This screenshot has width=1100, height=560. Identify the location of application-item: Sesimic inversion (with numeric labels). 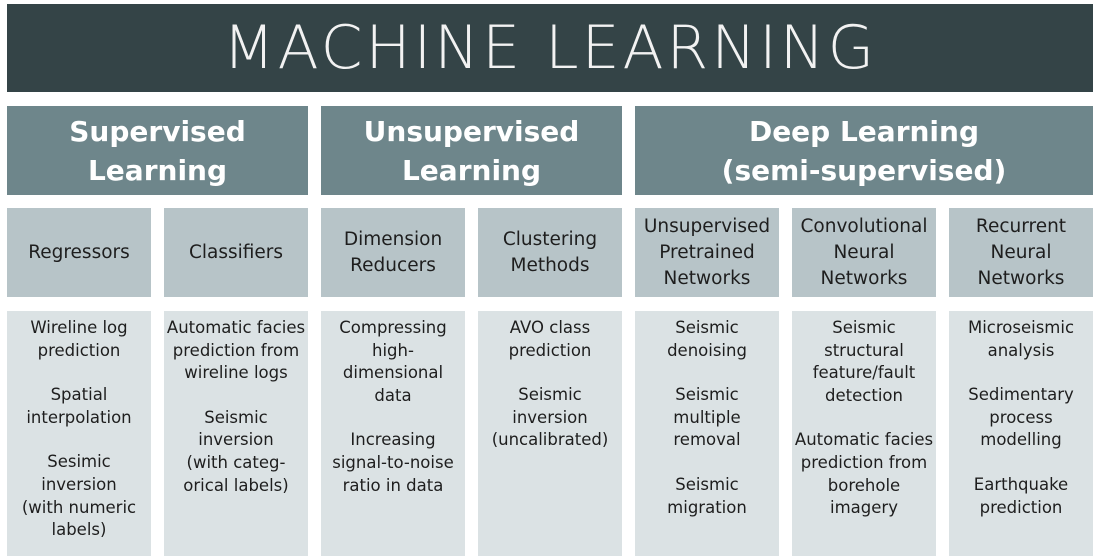
(79, 496).